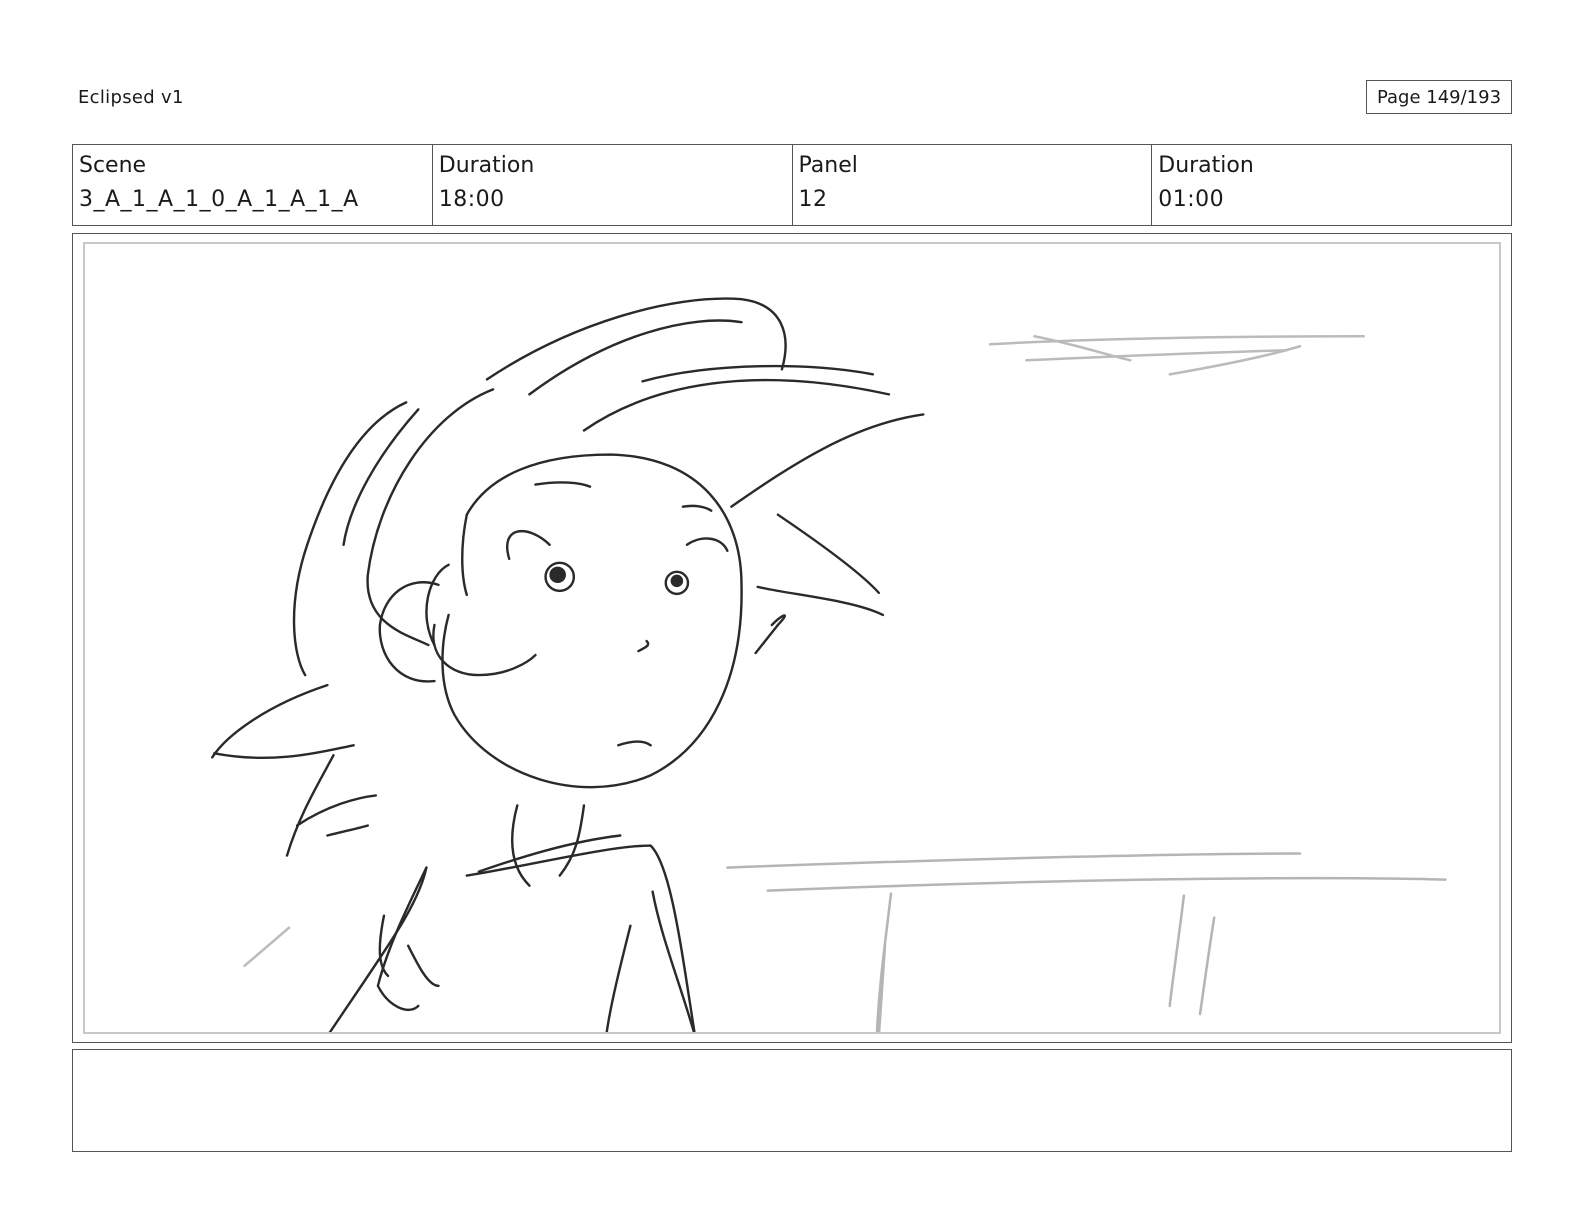 Image resolution: width=1584 pixels, height=1224 pixels. What do you see at coordinates (1086, 942) in the screenshot?
I see `railing-sketch` at bounding box center [1086, 942].